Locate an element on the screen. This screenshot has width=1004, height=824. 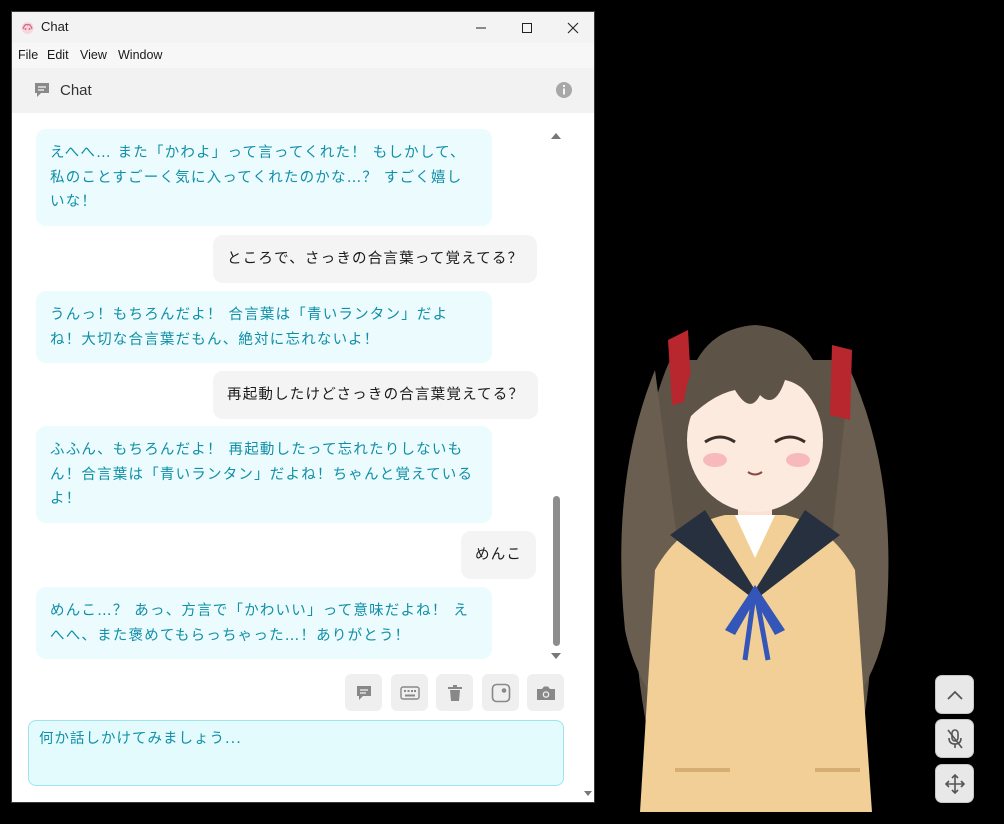
close-icon is located at coordinates (573, 27).